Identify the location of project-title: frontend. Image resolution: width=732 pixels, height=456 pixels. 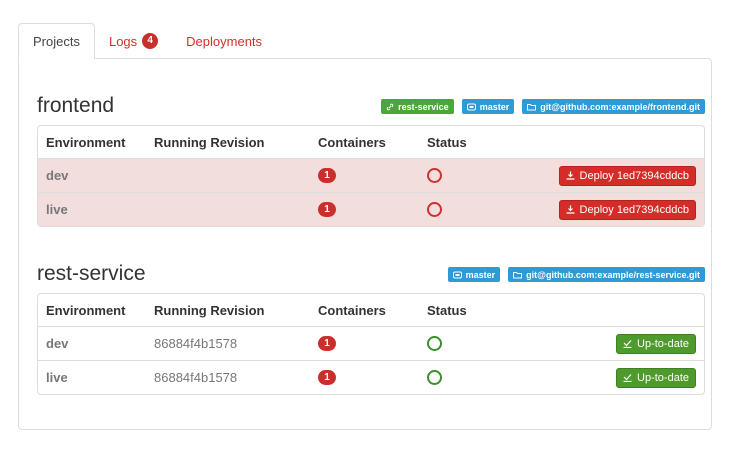
(76, 105).